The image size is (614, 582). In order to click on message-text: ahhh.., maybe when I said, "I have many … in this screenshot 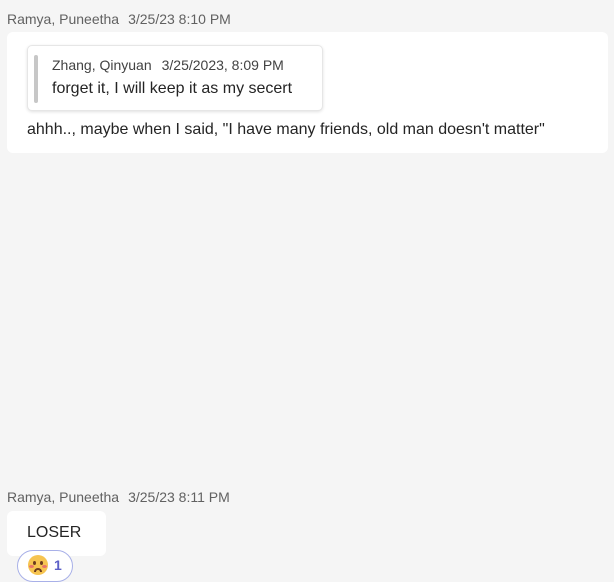, I will do `click(286, 129)`.